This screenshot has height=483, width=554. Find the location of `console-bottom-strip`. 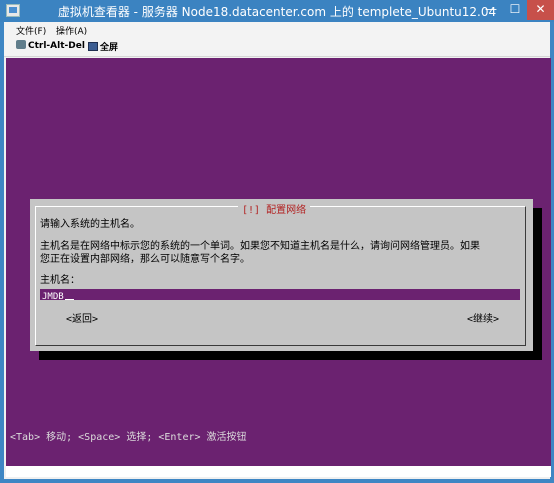

console-bottom-strip is located at coordinates (278, 471).